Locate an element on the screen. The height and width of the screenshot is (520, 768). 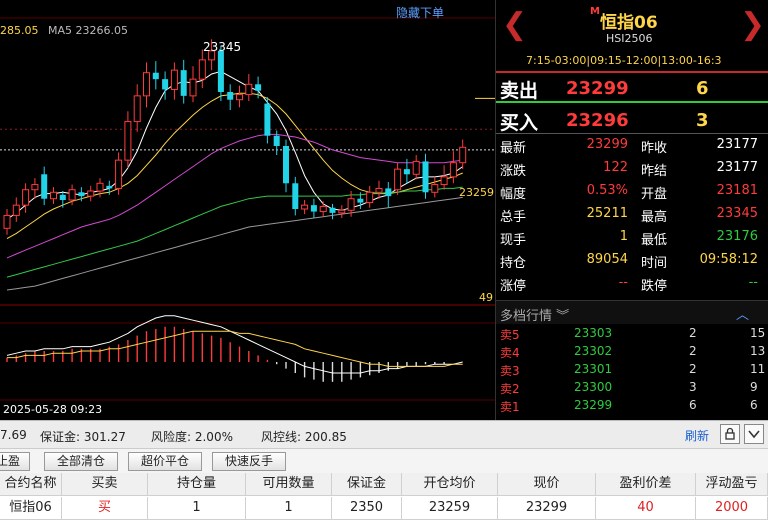
ma-legend: 285.05 MA5 23266.05 is located at coordinates (64, 30).